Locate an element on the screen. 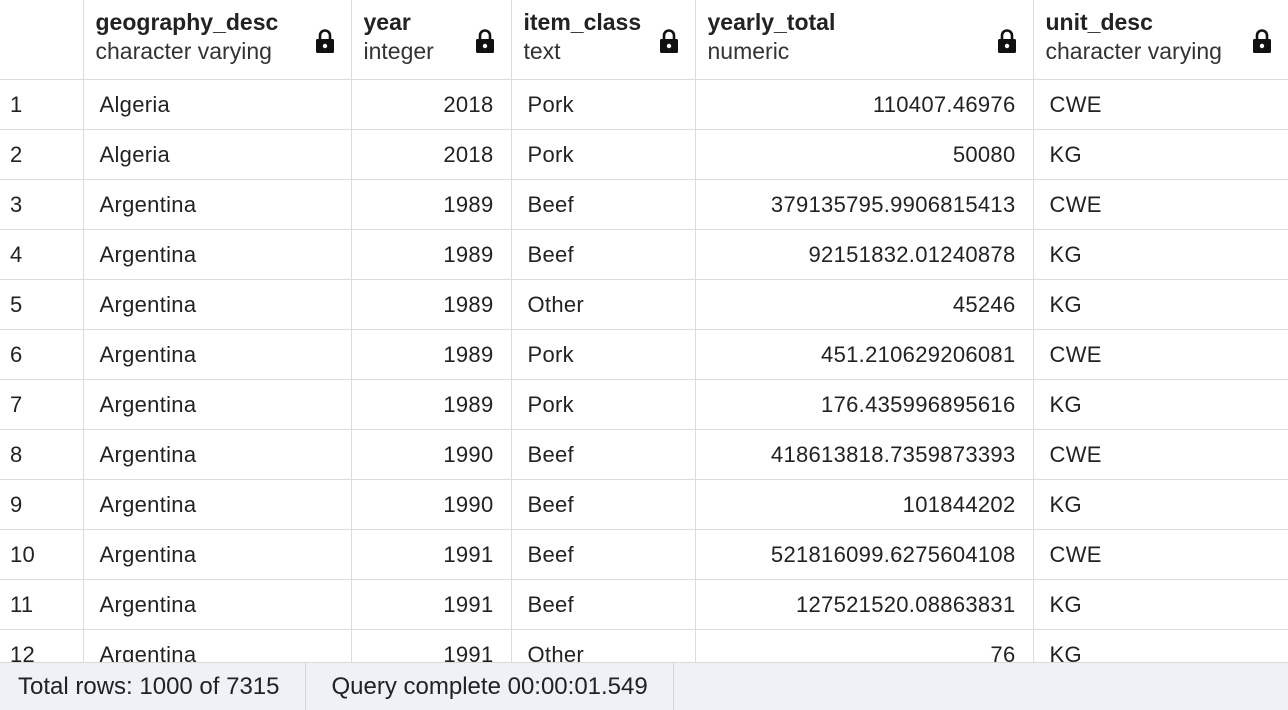  row-number: 7 is located at coordinates (42, 404).